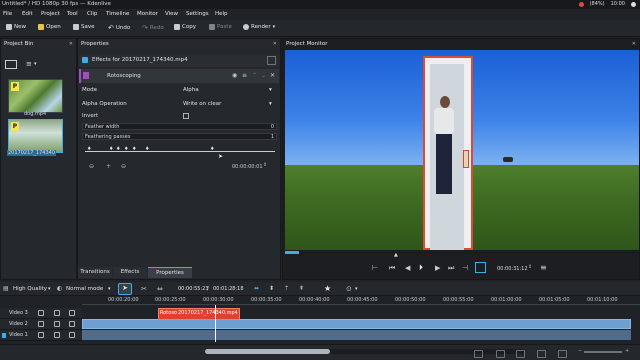 This screenshot has height=360, width=640. Describe the element at coordinates (407, 268) in the screenshot. I see `step-back-icon: ◀` at that location.